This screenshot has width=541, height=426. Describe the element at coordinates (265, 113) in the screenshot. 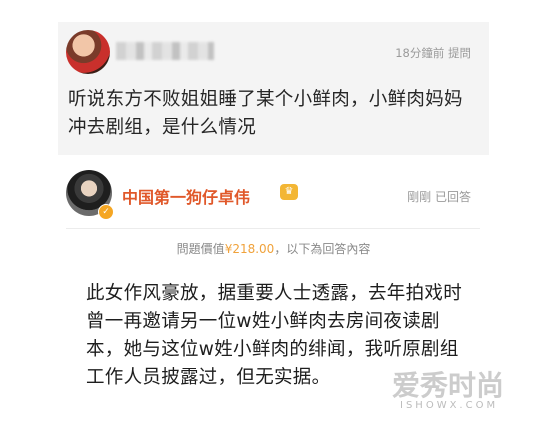

I see `question-text: 听说东方不败姐姐睡了某个小鲜肉，小鲜肉妈妈冲去剧组，是什么情况` at that location.